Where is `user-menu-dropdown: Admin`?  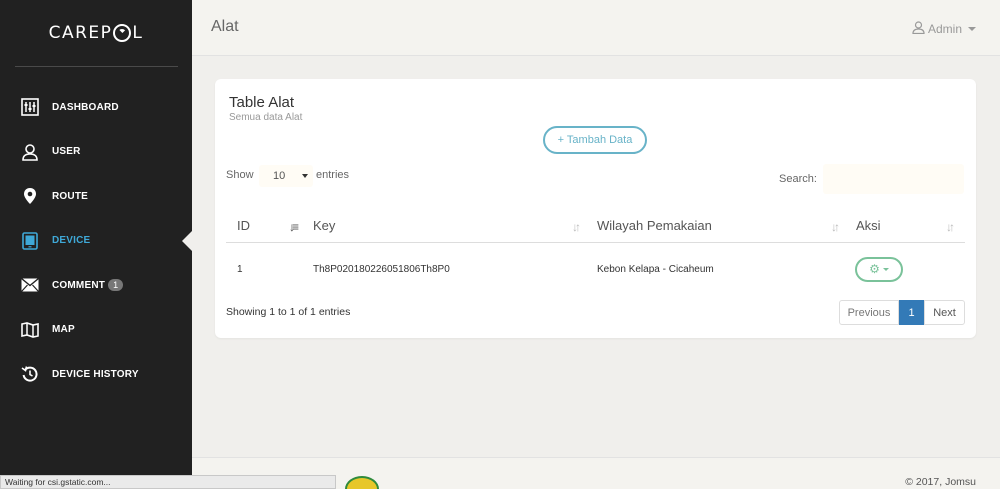 user-menu-dropdown: Admin is located at coordinates (944, 29).